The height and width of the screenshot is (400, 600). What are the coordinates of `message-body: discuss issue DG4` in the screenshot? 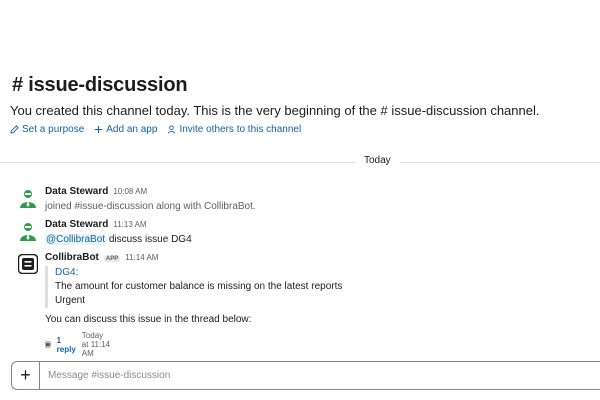 It's located at (149, 239).